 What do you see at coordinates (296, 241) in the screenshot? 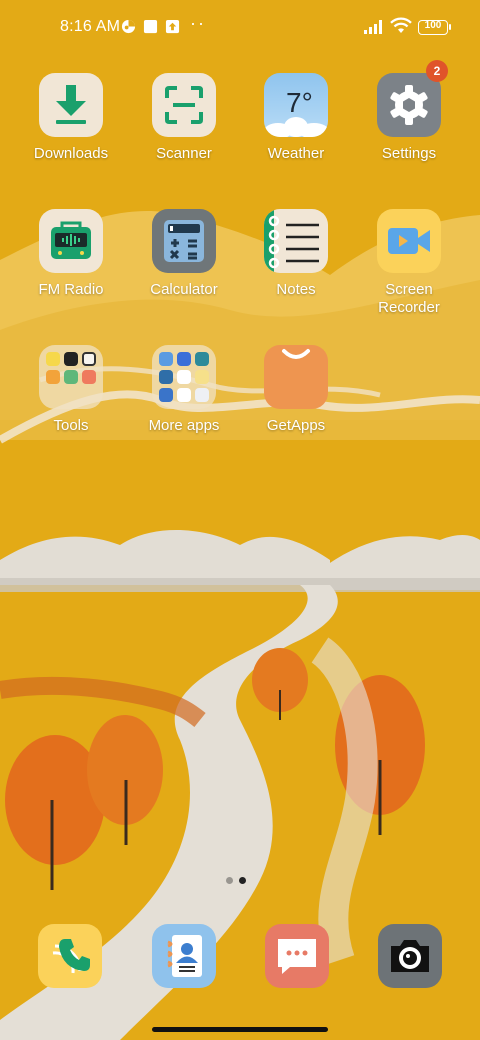
I see `notes-icon` at bounding box center [296, 241].